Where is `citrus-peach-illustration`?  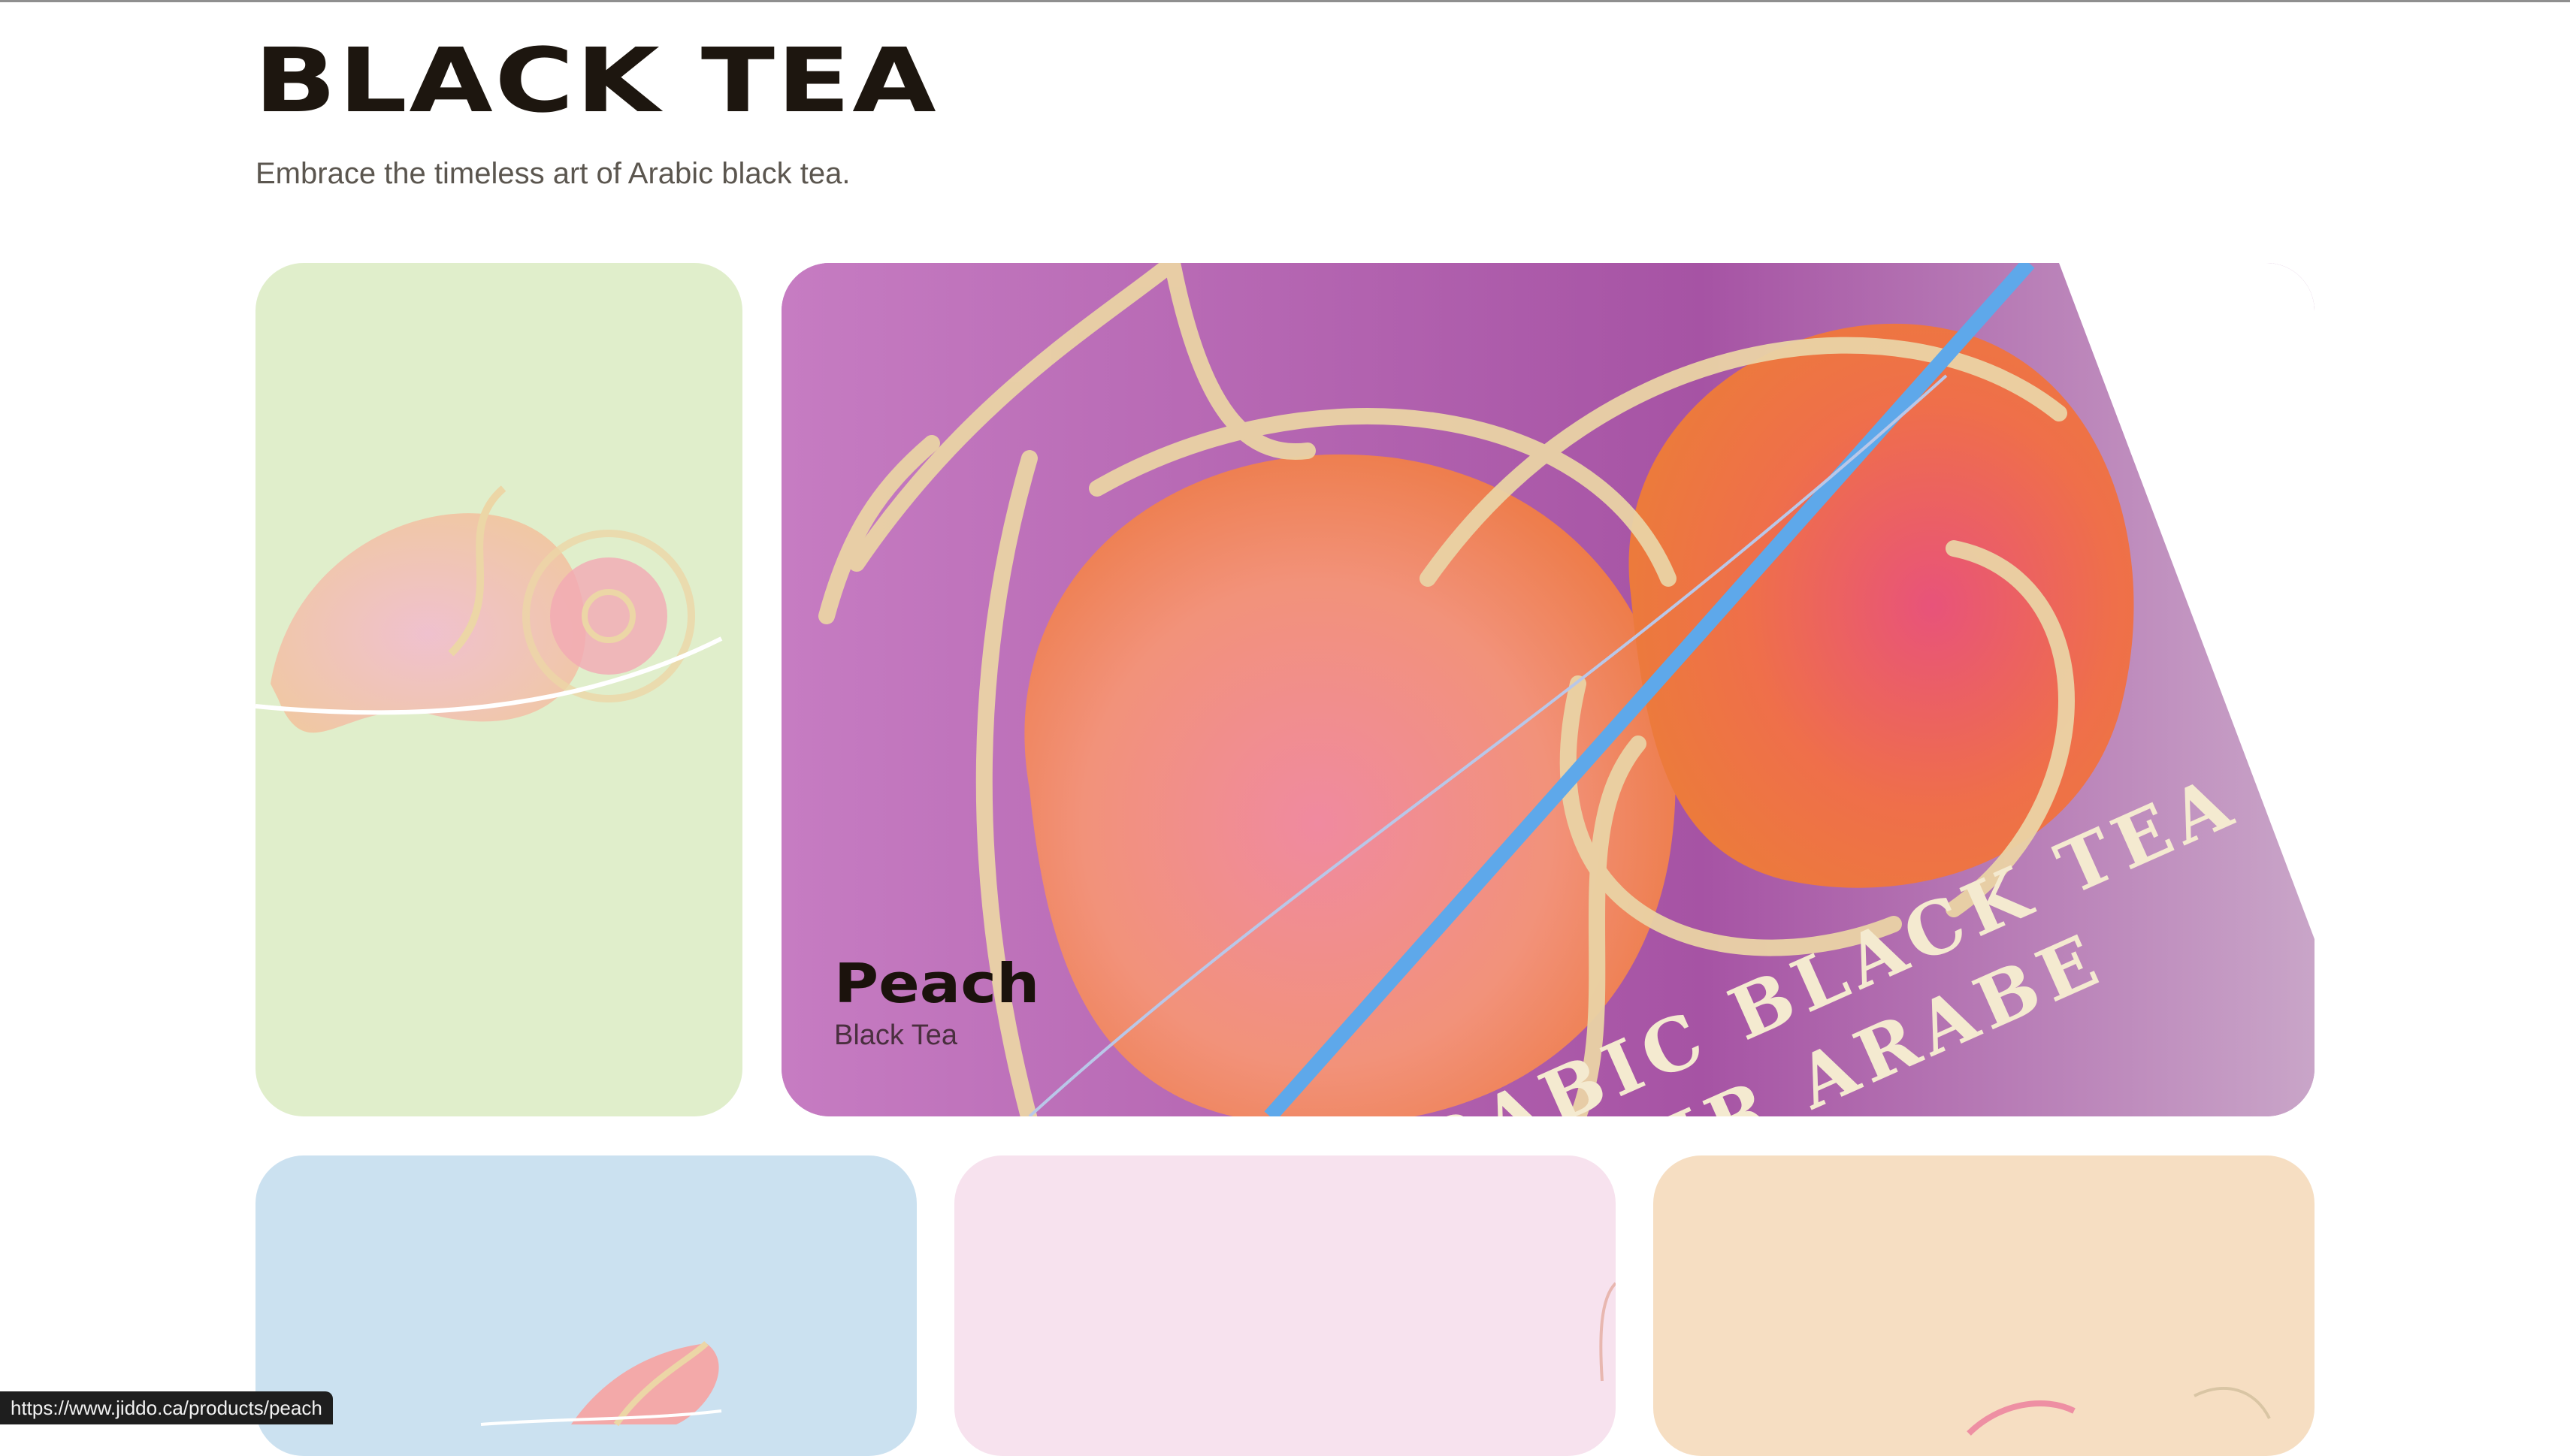
citrus-peach-illustration is located at coordinates (489, 609).